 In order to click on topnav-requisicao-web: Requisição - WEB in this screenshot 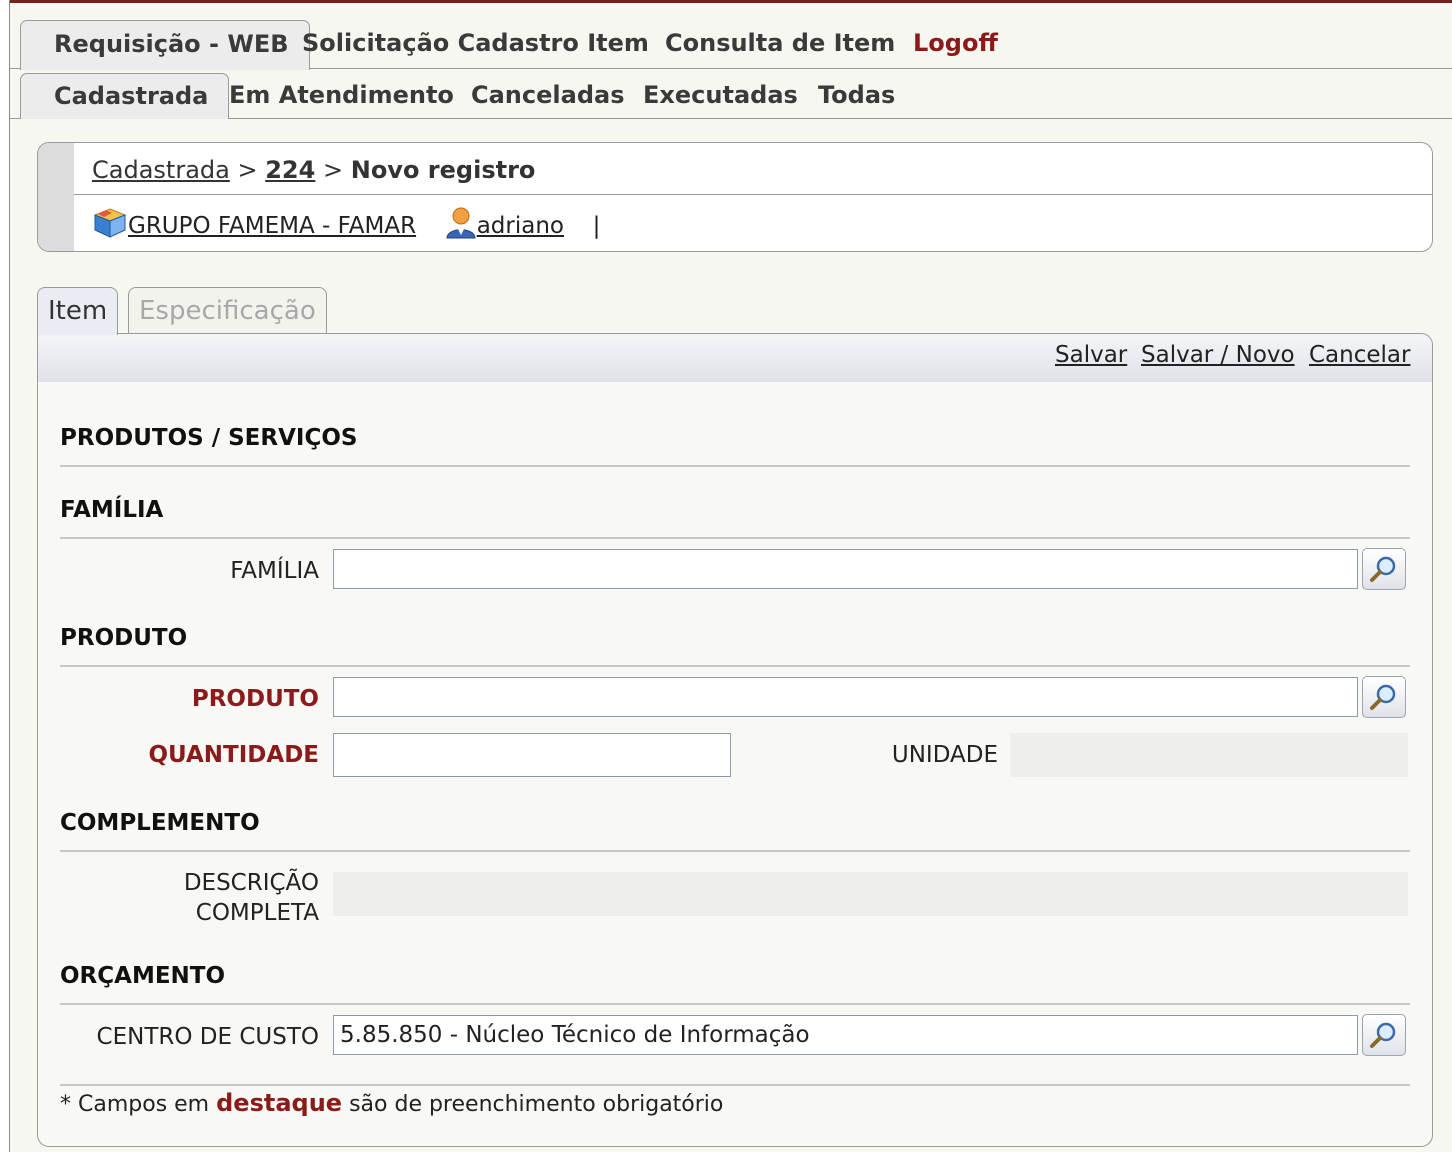, I will do `click(165, 45)`.